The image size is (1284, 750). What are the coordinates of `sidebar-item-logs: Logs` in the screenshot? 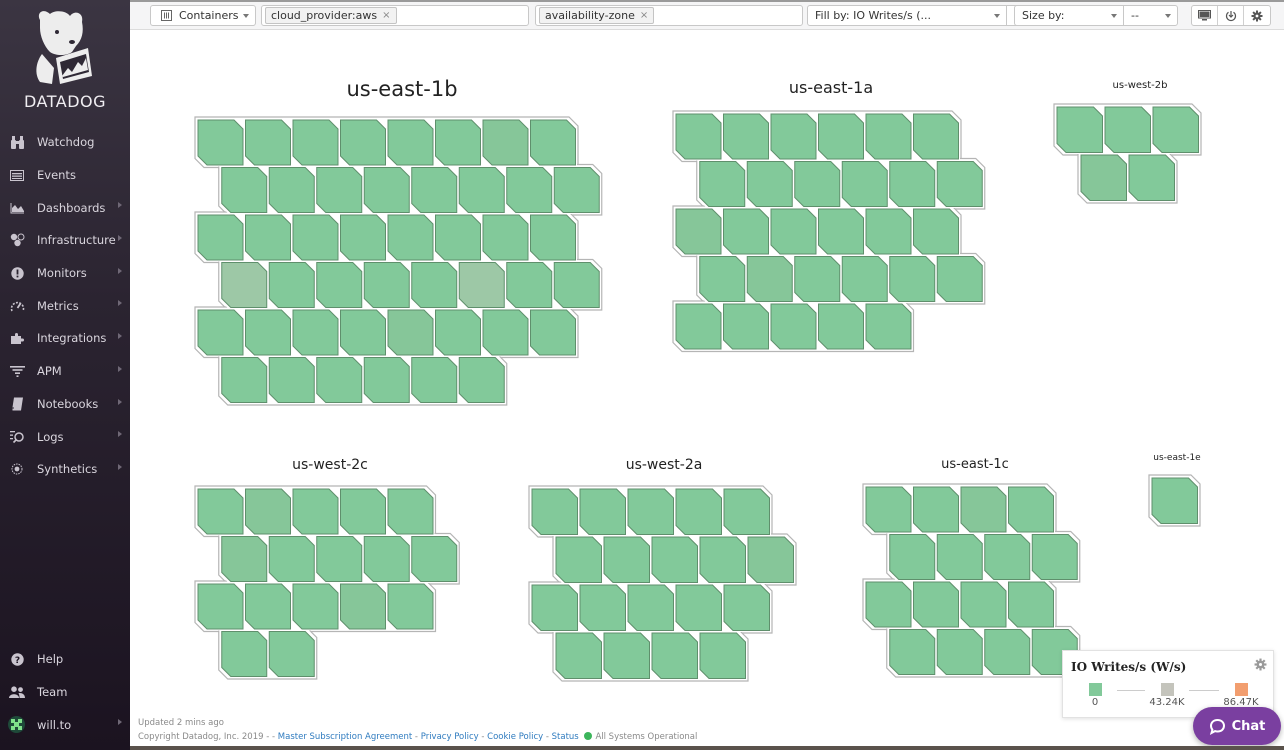 It's located at (65, 436).